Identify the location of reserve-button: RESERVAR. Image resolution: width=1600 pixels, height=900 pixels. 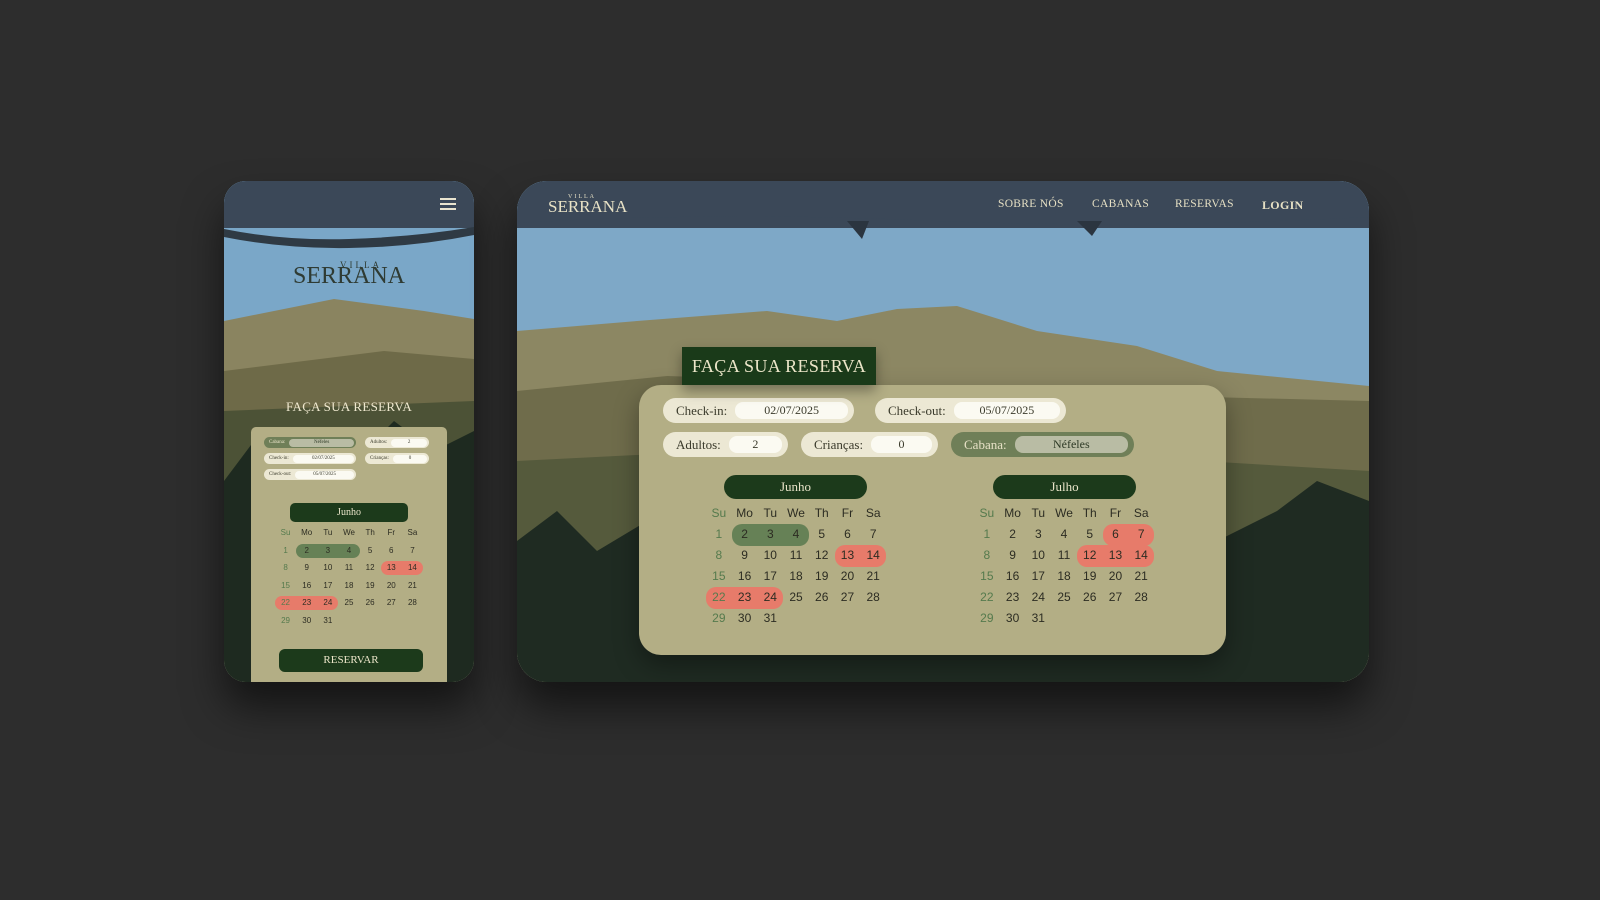
(351, 660).